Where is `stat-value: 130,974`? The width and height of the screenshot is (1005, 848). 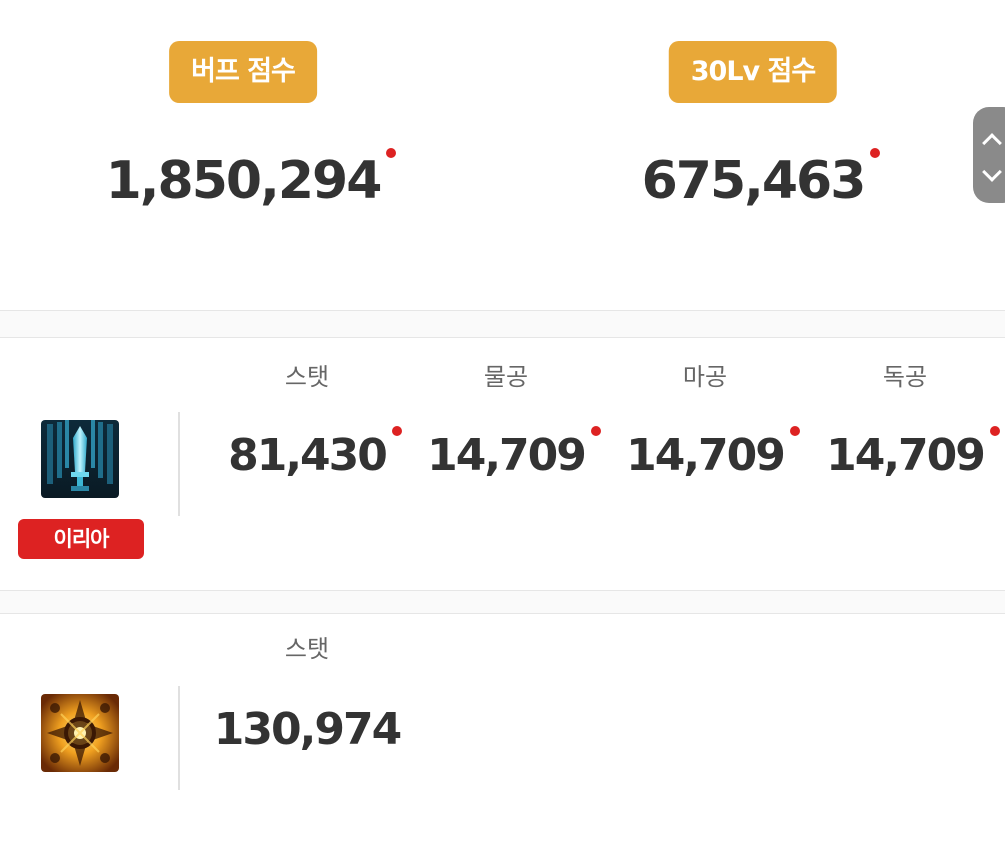 stat-value: 130,974 is located at coordinates (307, 729).